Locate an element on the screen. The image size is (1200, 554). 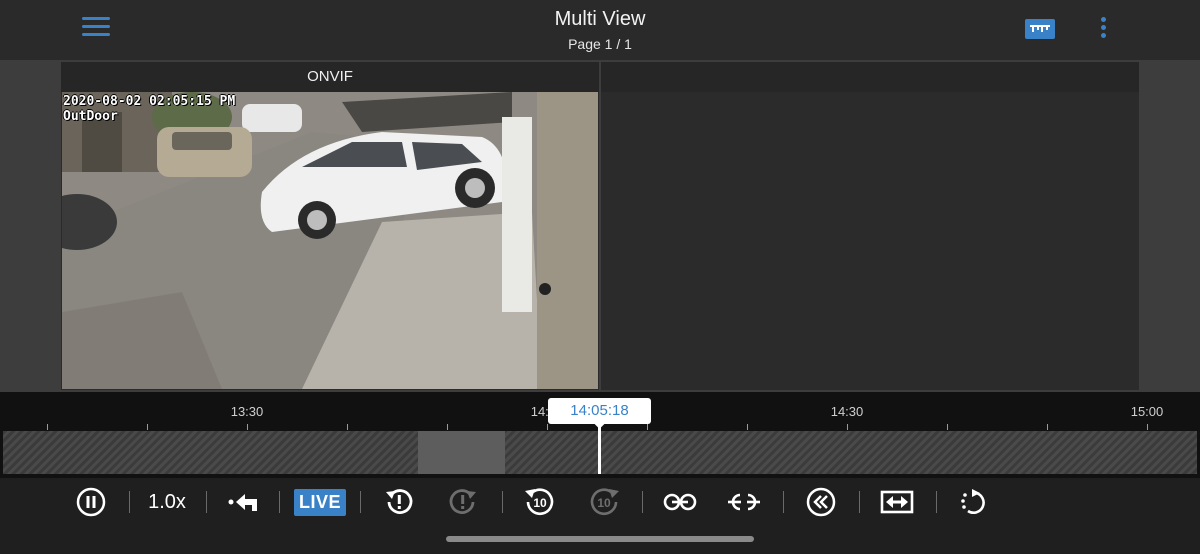
alert-forward-icon is located at coordinates (463, 502).